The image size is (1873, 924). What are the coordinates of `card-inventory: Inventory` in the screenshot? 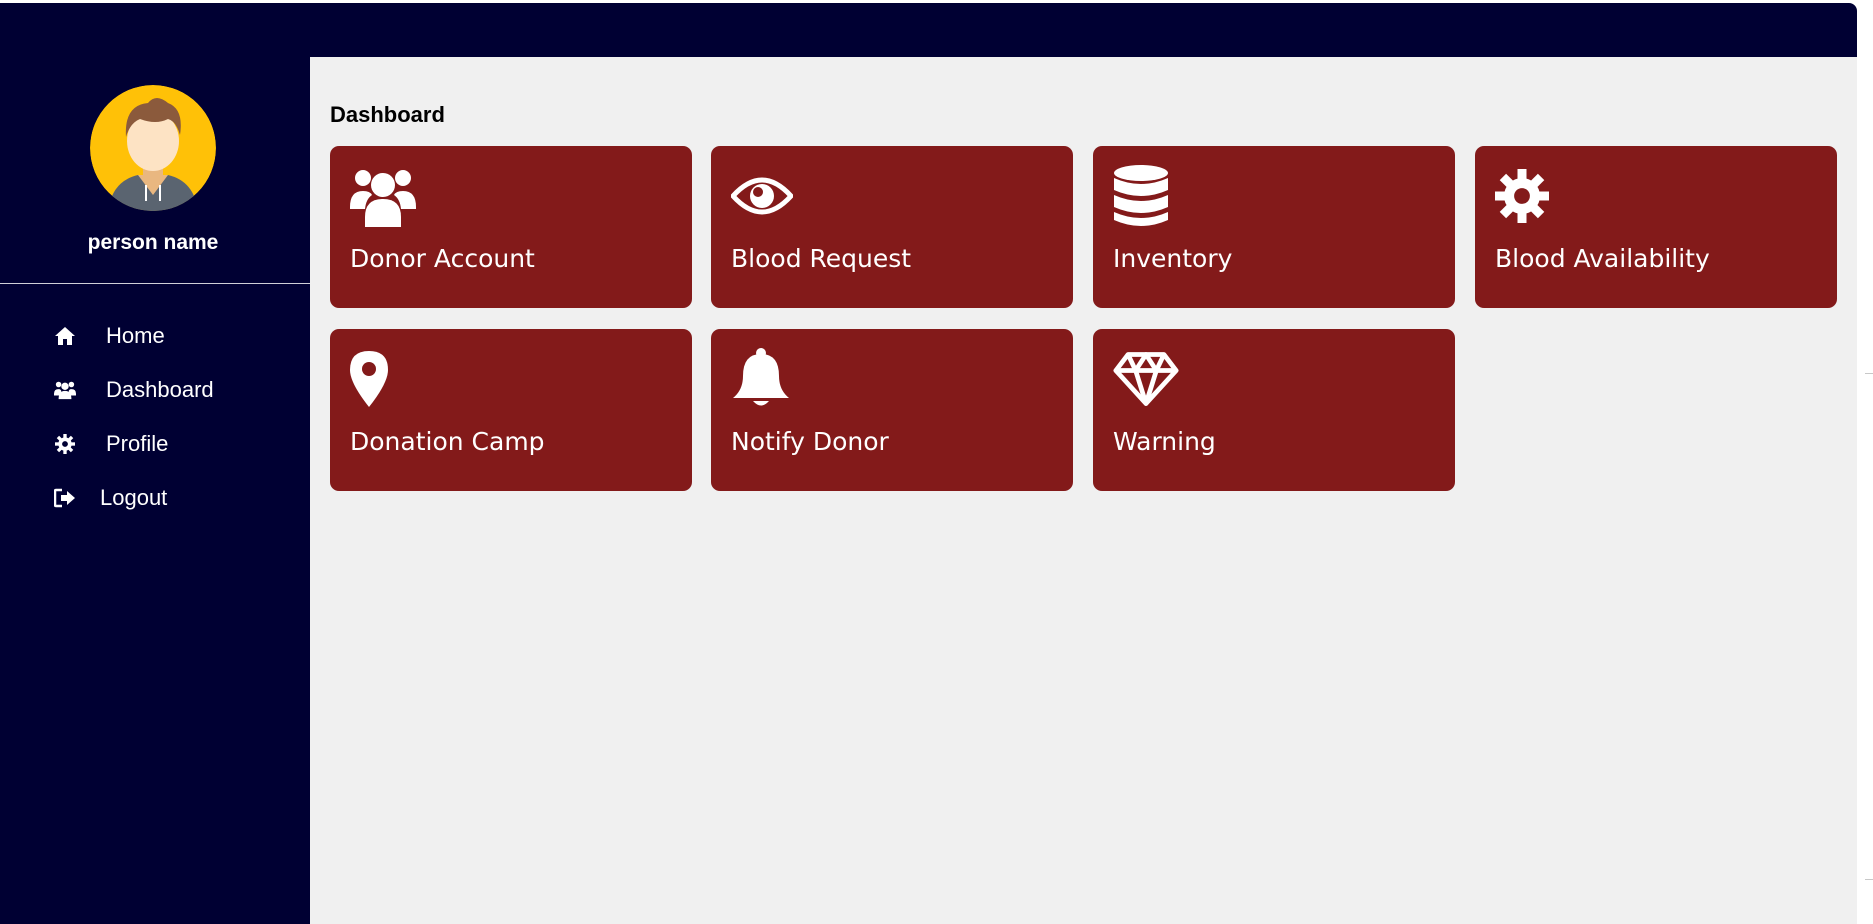 It's located at (1274, 227).